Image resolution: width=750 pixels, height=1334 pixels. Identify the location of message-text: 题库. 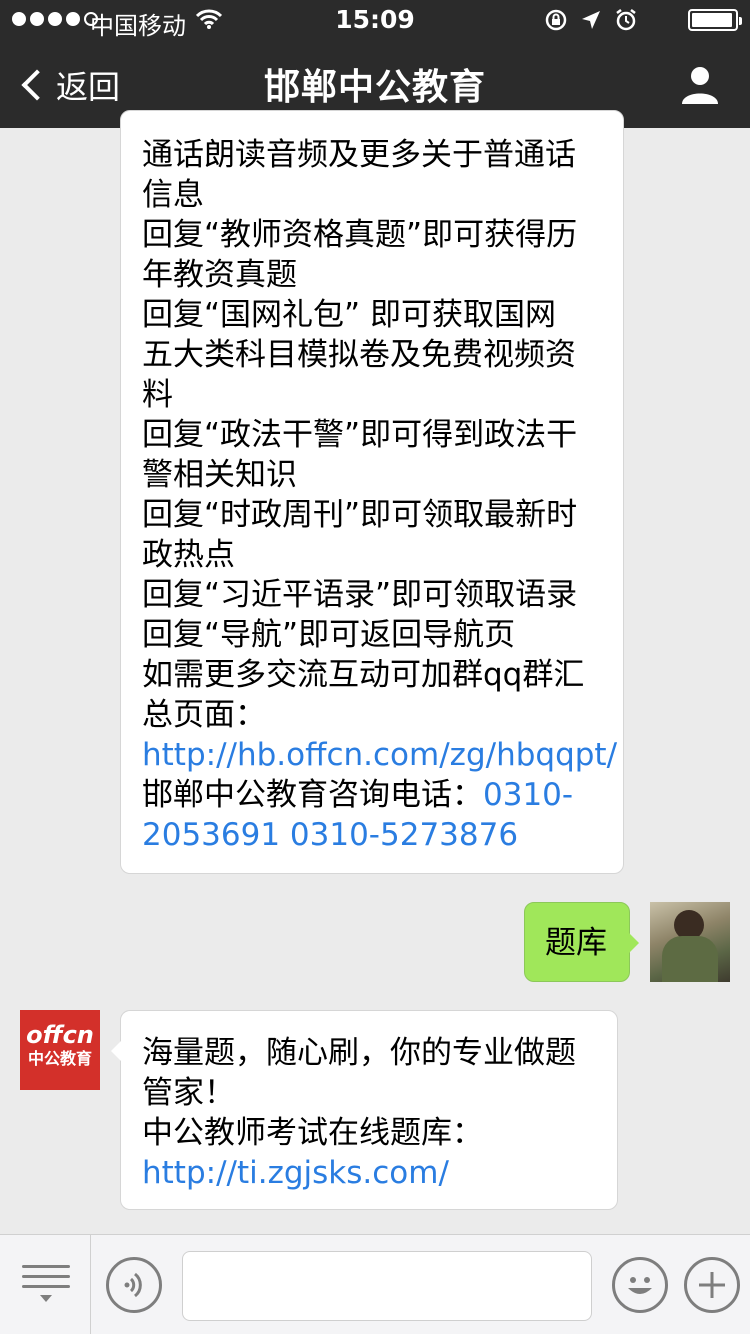
(576, 943).